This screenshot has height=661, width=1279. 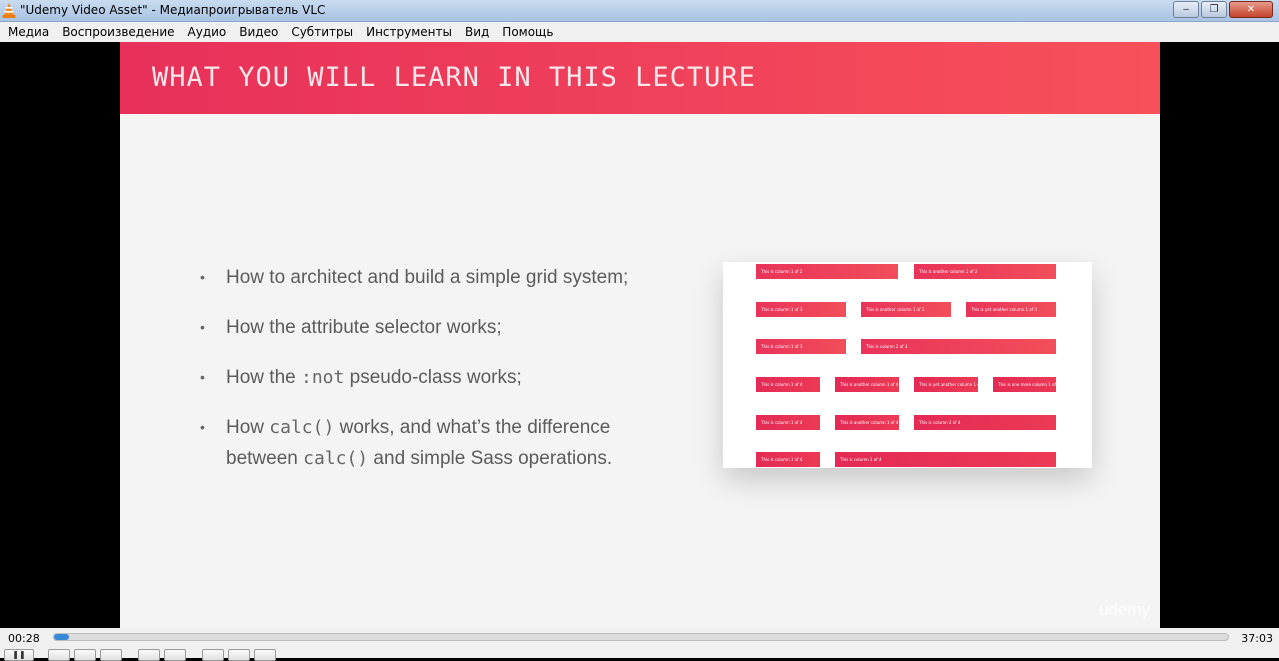 I want to click on vlc-cone-icon, so click(x=9, y=10).